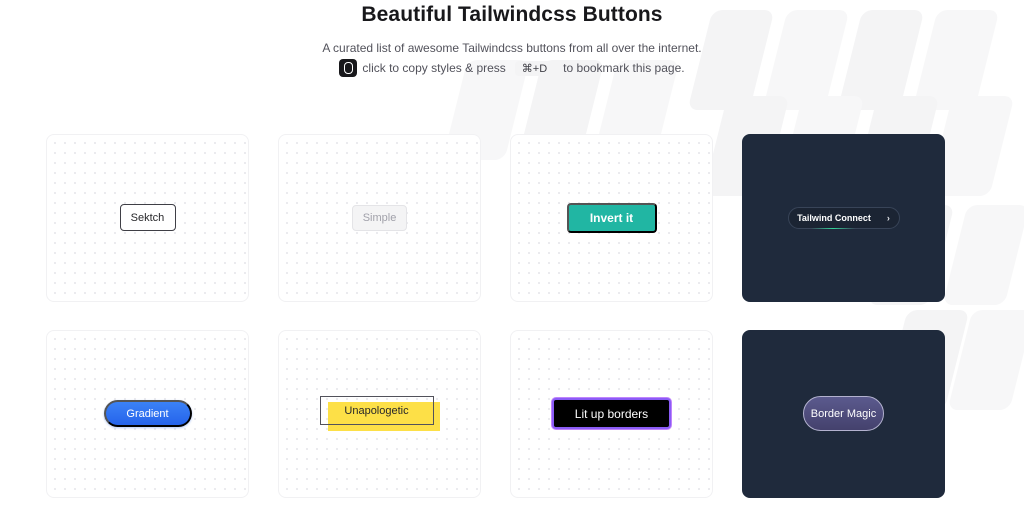 This screenshot has height=512, width=1024. I want to click on card-unapologetic: Unapologetic, so click(379, 414).